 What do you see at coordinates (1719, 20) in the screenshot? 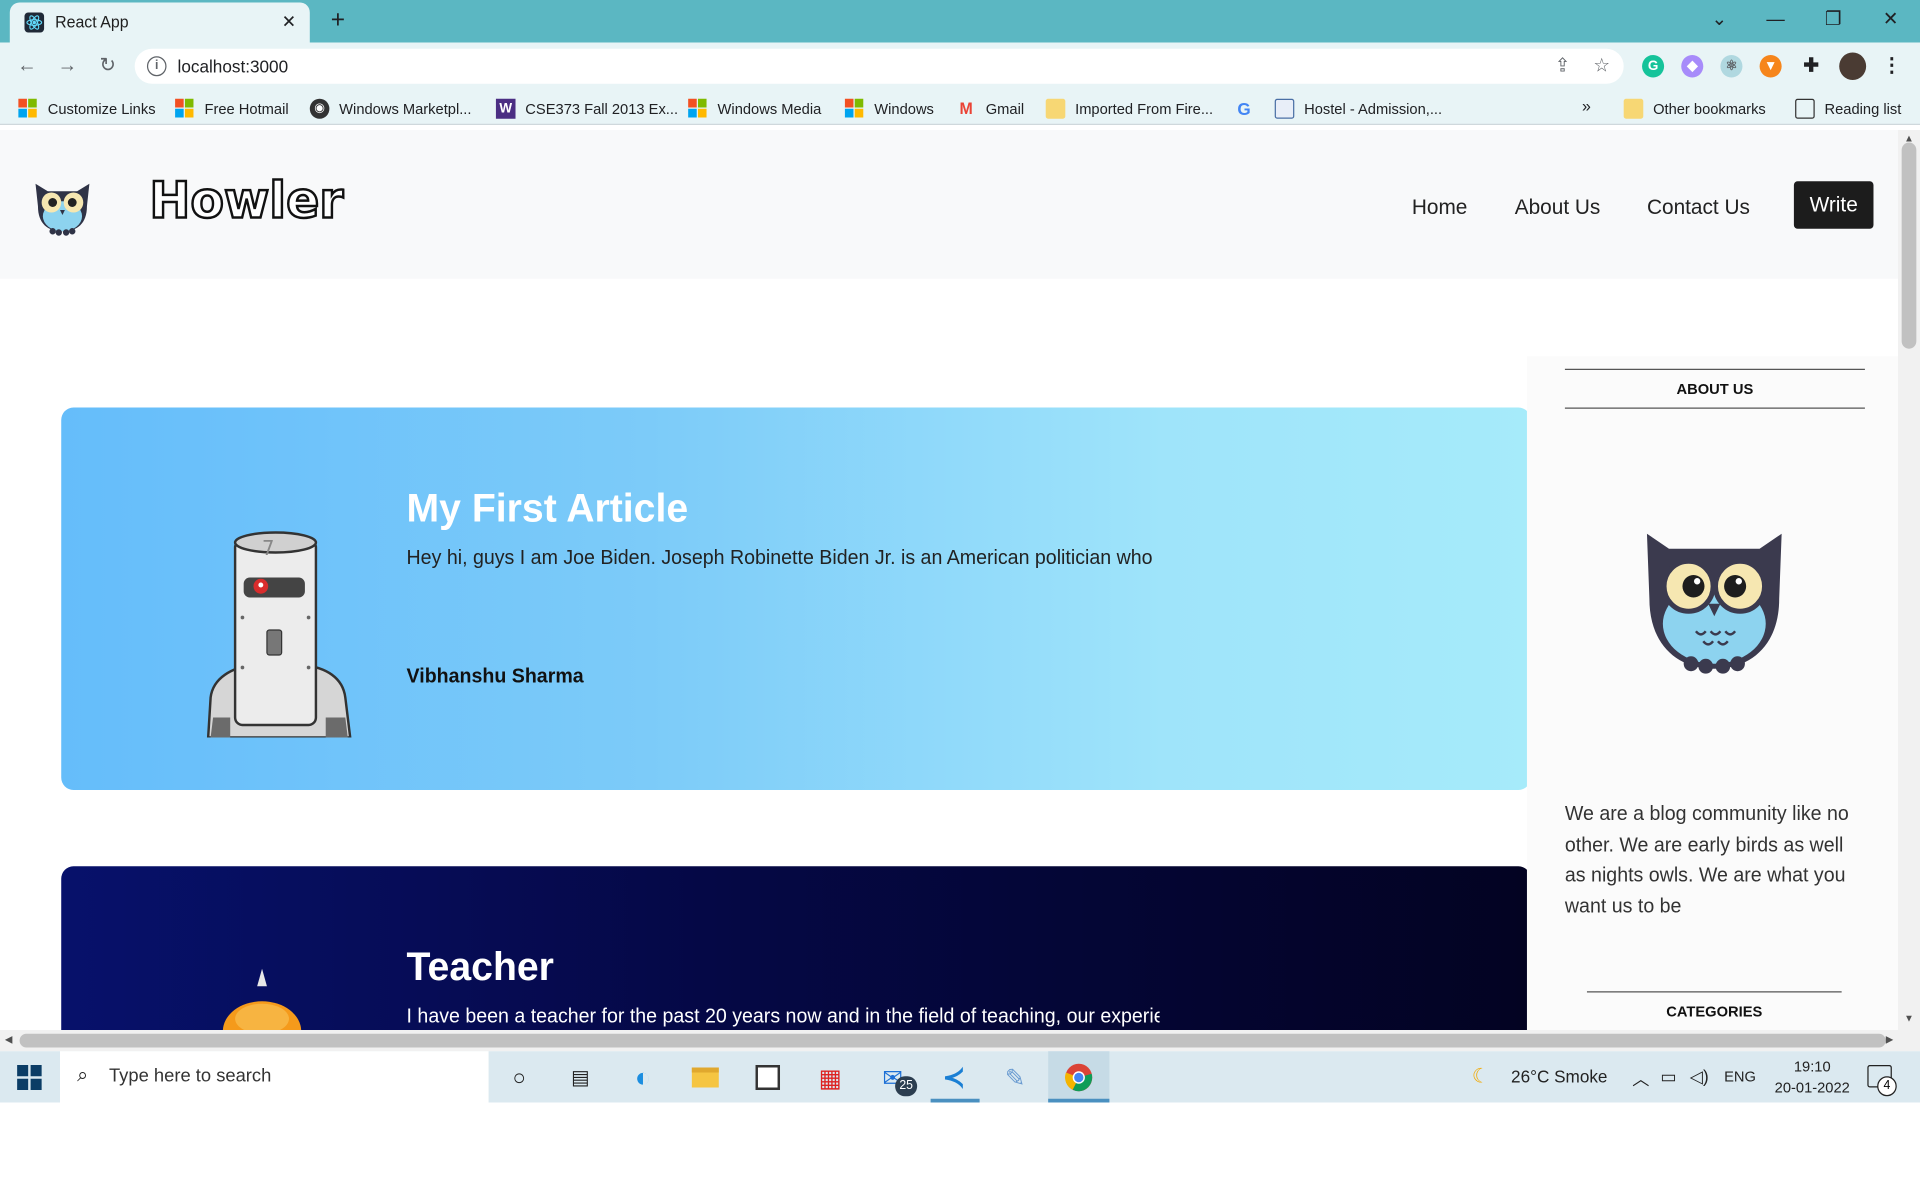
I see `tab-search-chevron-icon: ⌄` at bounding box center [1719, 20].